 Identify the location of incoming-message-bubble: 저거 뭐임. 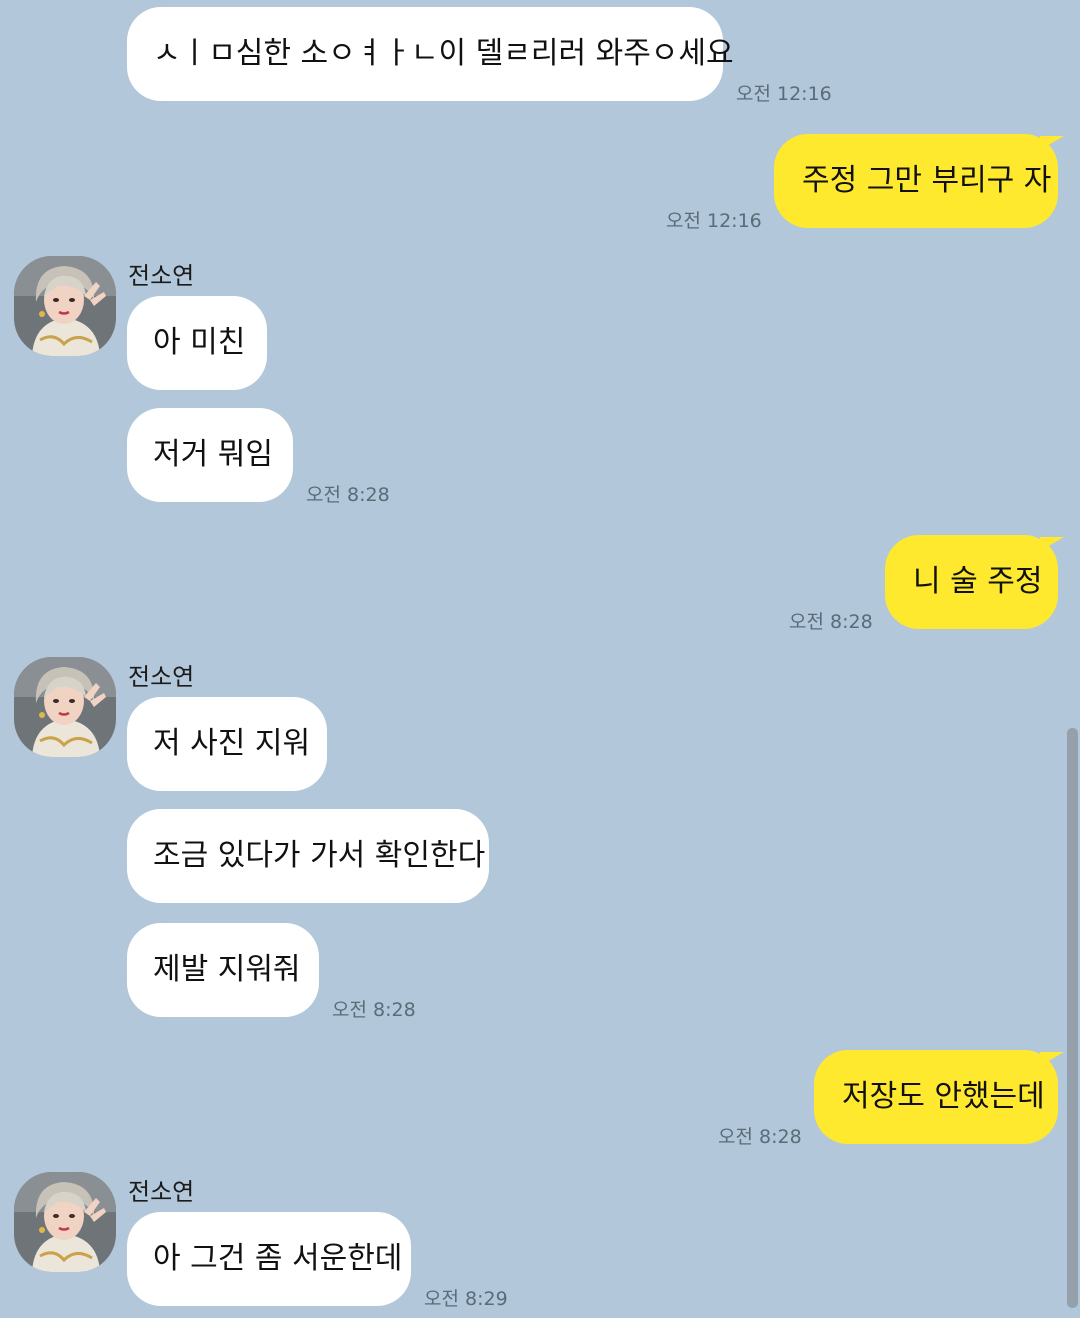
(210, 455).